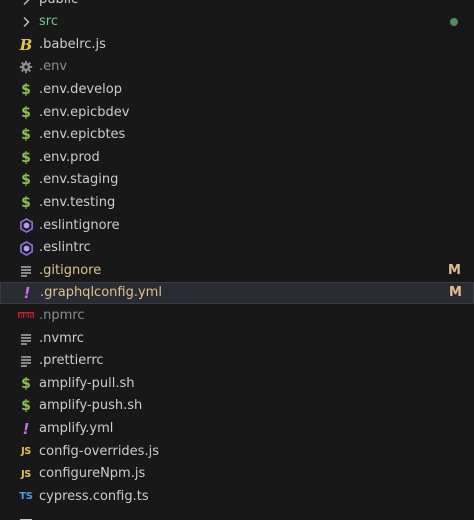 This screenshot has height=520, width=474. Describe the element at coordinates (237, 203) in the screenshot. I see `file-row-env-testing: $ .env.testing` at that location.